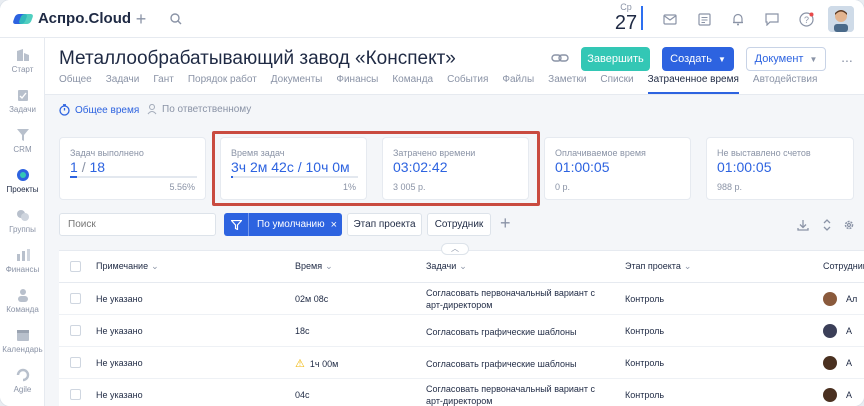  Describe the element at coordinates (505, 223) in the screenshot. I see `add-filter-button: +` at that location.